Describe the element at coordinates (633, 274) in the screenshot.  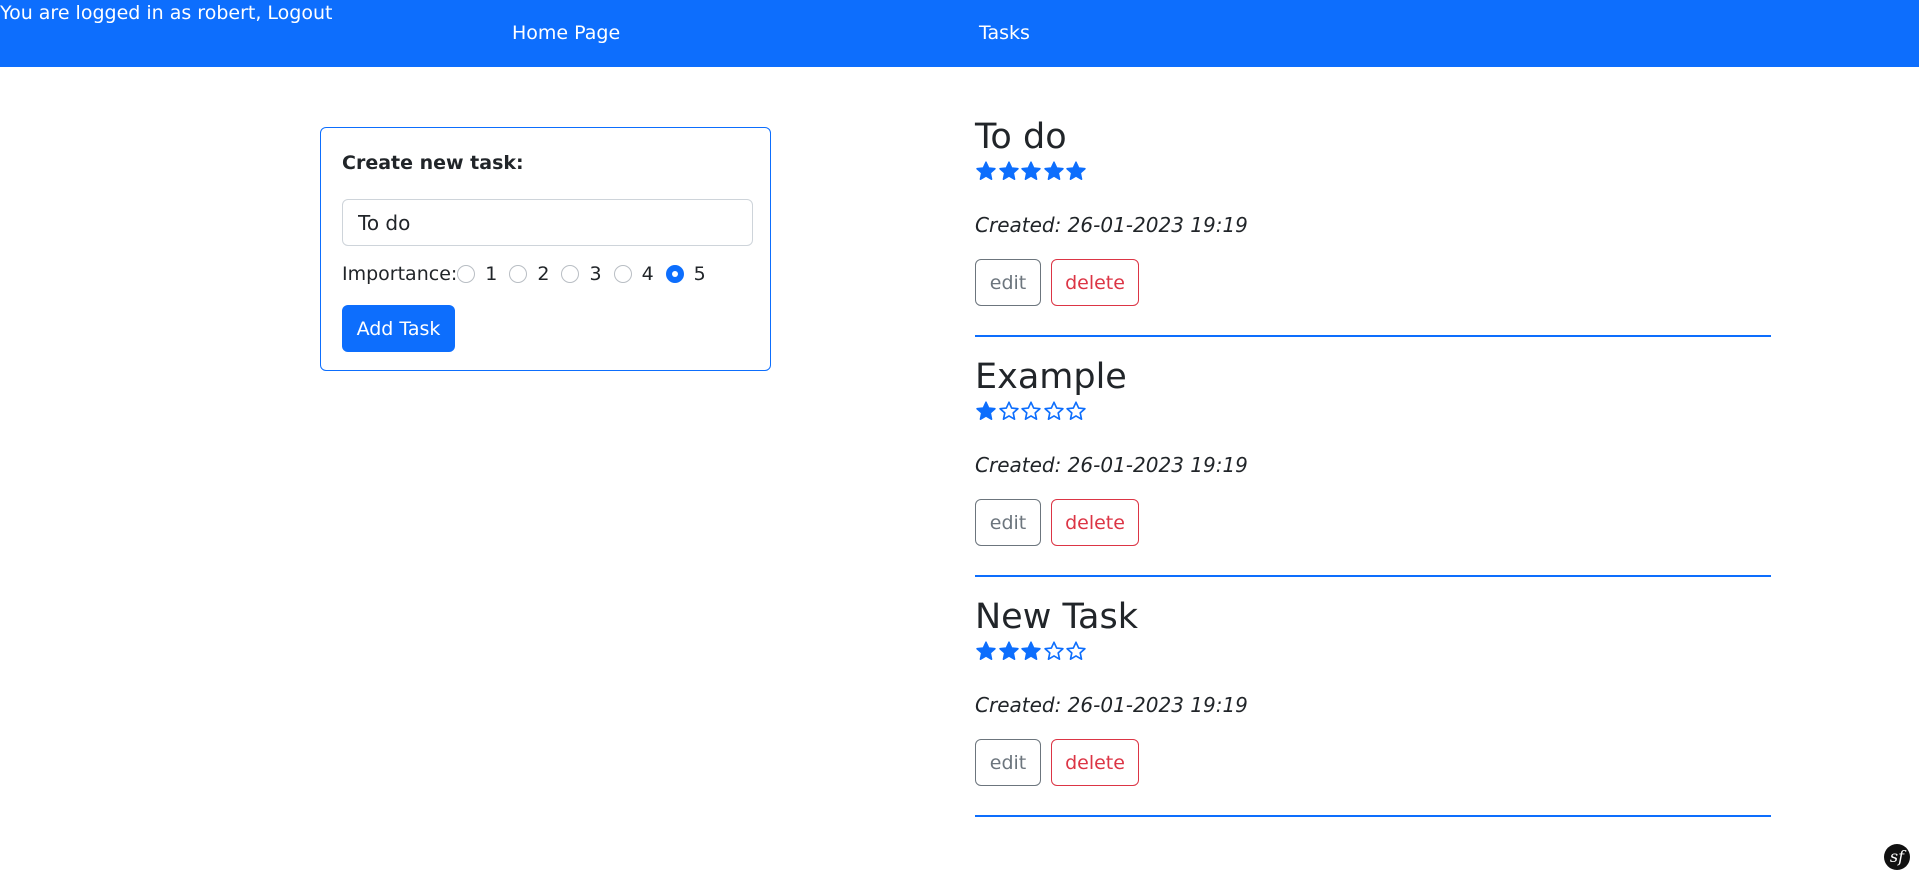
I see `importance-option-4: 4` at that location.